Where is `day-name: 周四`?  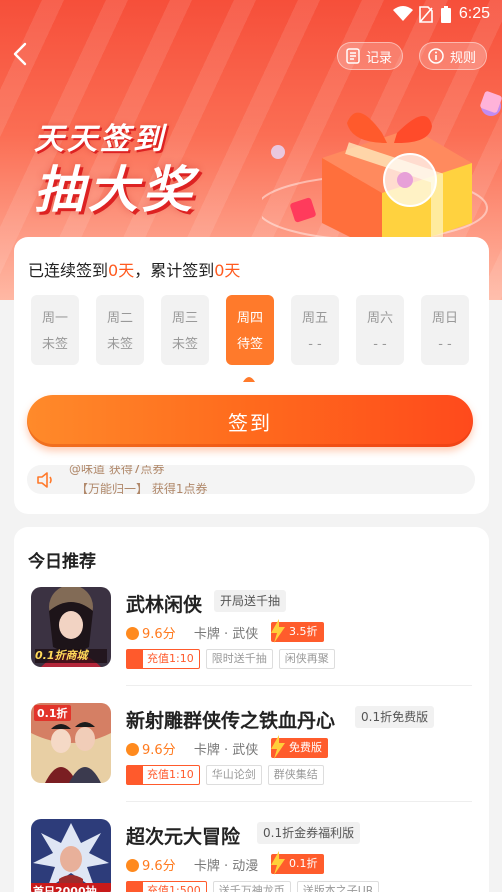
day-name: 周四 is located at coordinates (249, 318).